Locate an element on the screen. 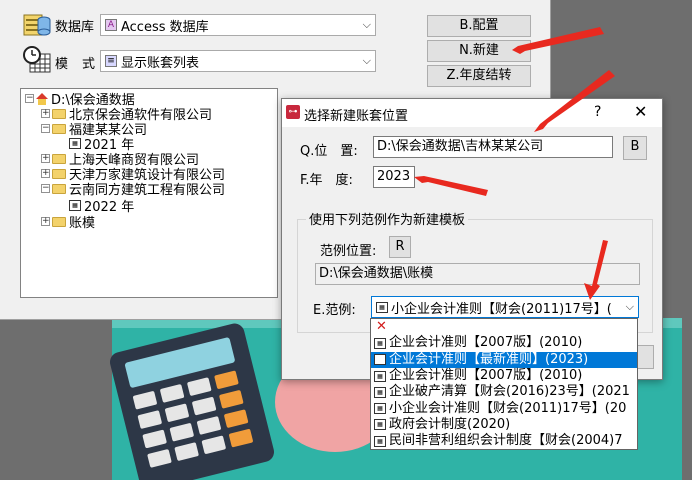 This screenshot has height=480, width=692. template-label: E.范例: is located at coordinates (334, 310).